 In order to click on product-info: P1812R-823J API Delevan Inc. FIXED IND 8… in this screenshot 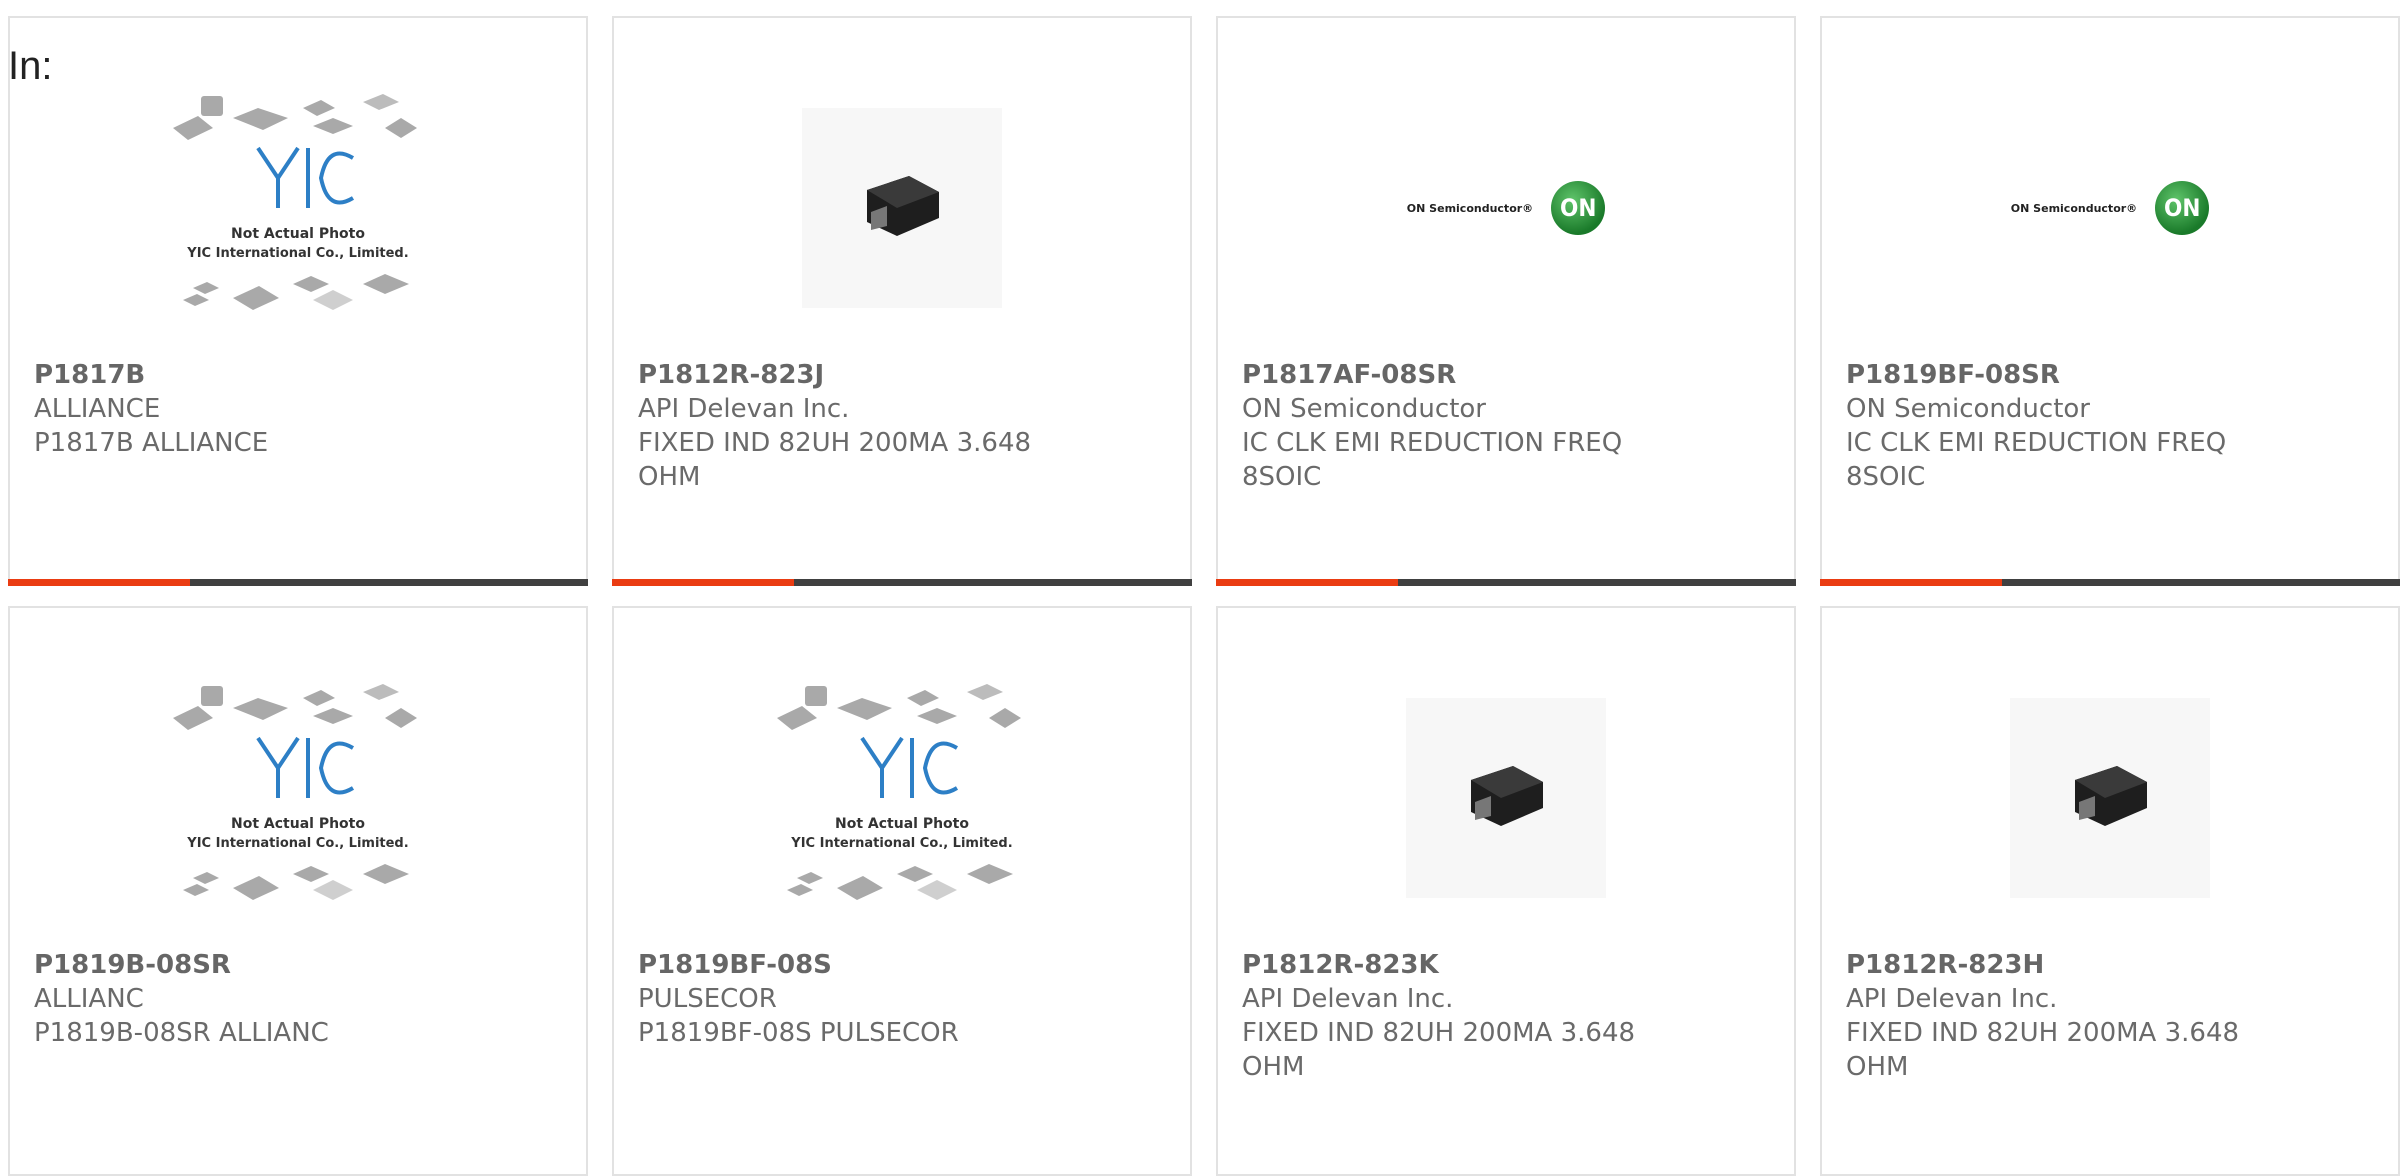, I will do `click(902, 426)`.